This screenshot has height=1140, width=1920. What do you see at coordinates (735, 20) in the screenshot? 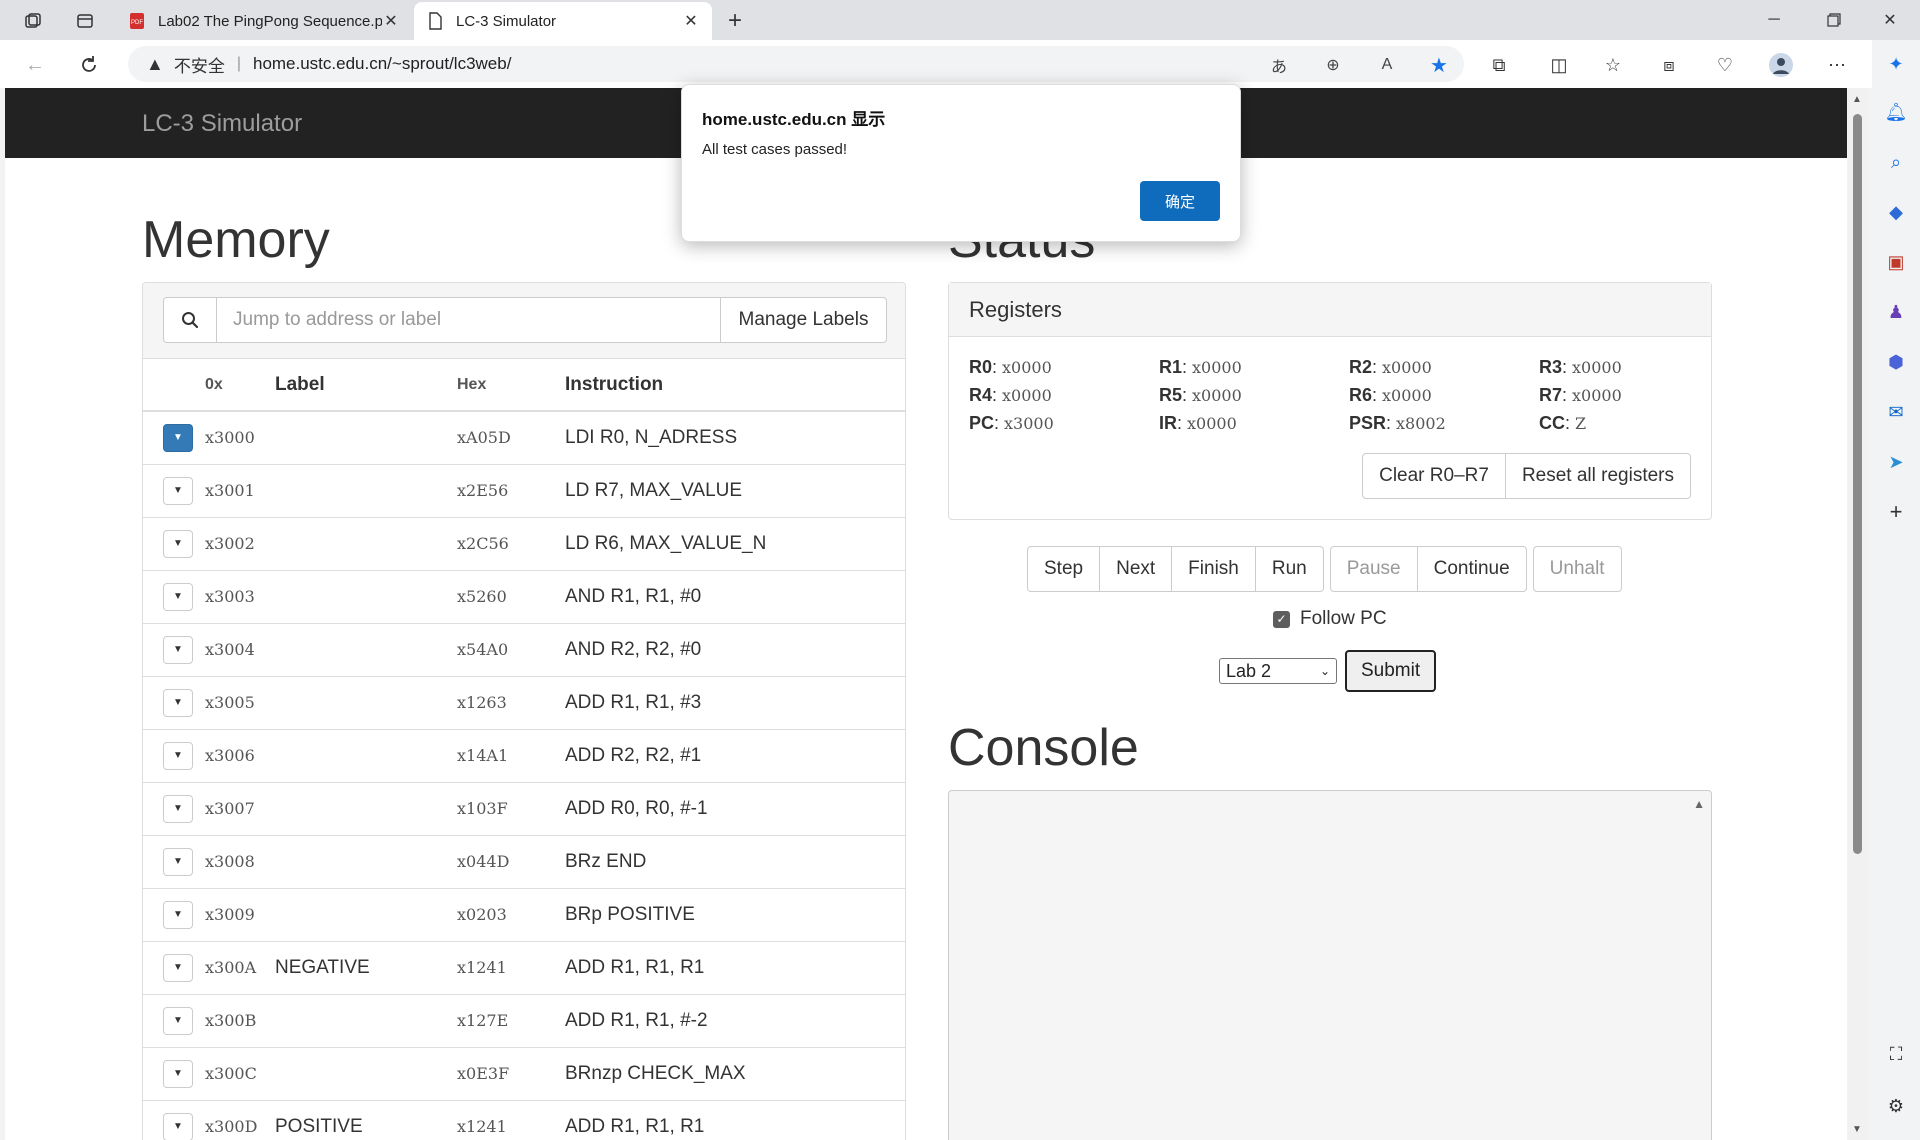
I see `new-tab-icon: +` at bounding box center [735, 20].